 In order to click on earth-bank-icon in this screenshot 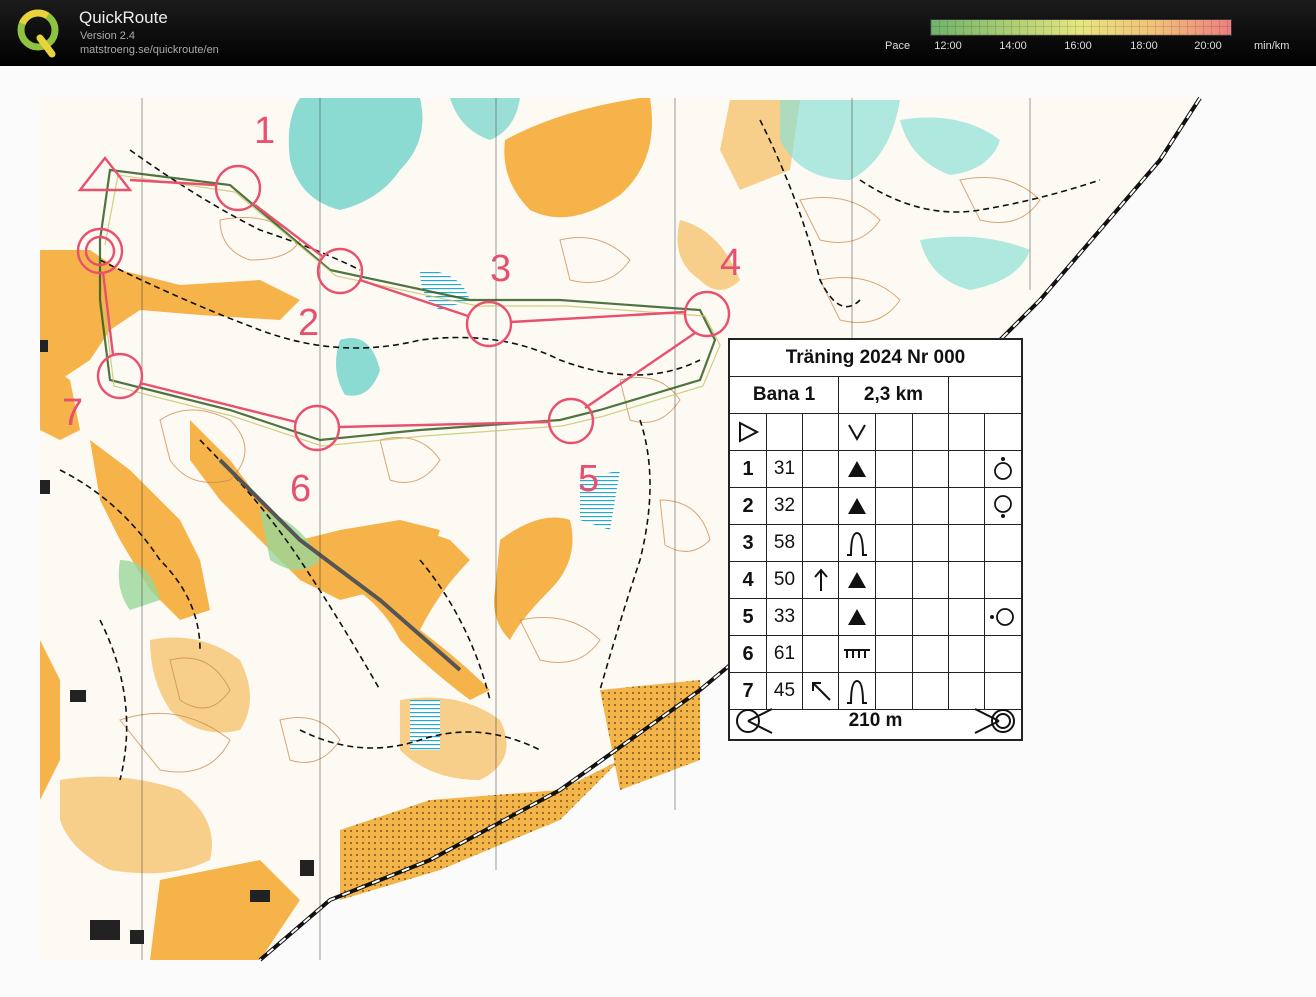, I will do `click(857, 654)`.